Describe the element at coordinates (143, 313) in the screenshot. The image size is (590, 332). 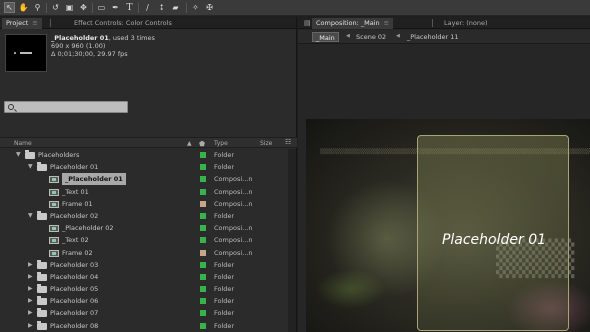
I see `folder-row: ▶ Placeholder 07 Folder` at that location.